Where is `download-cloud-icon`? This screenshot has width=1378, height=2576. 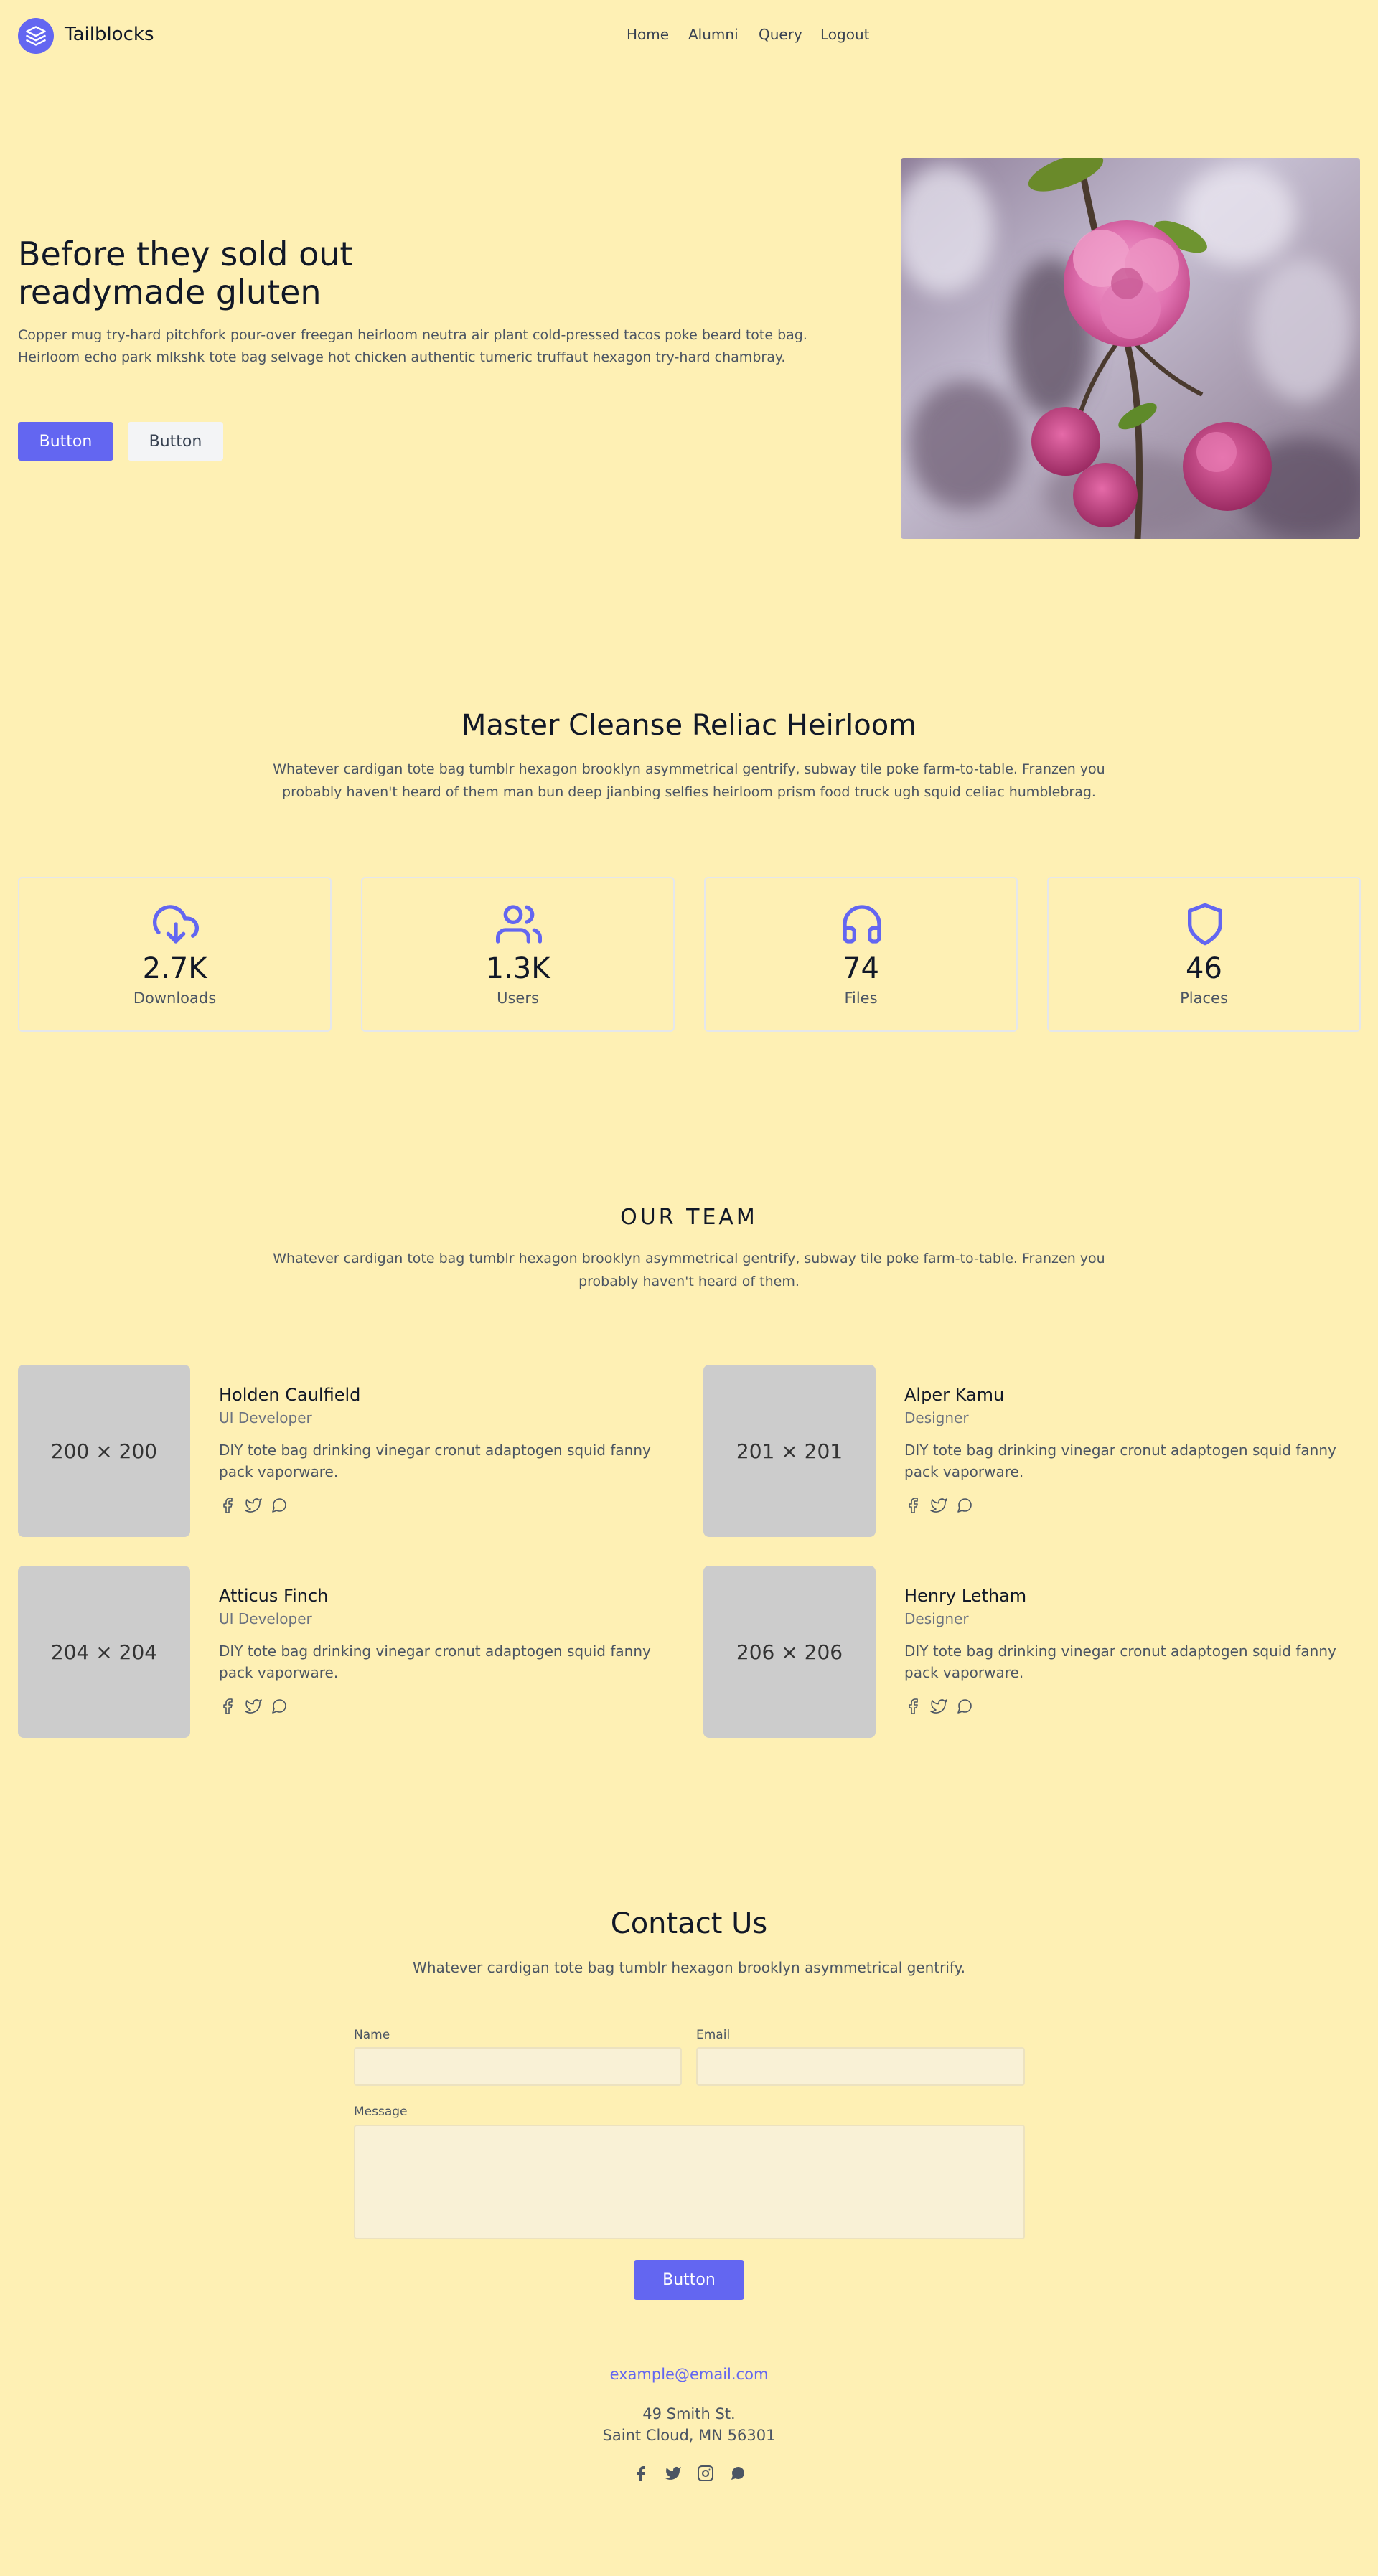
download-cloud-icon is located at coordinates (176, 924).